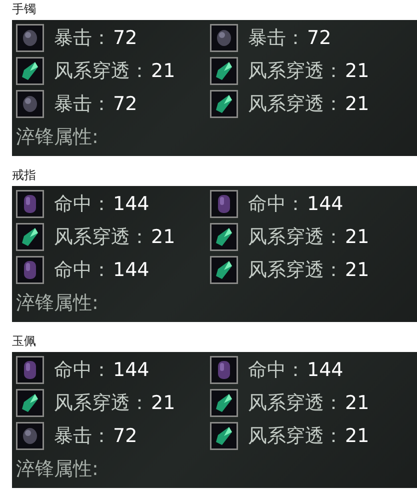  I want to click on section-title: 玉佩, so click(24, 341).